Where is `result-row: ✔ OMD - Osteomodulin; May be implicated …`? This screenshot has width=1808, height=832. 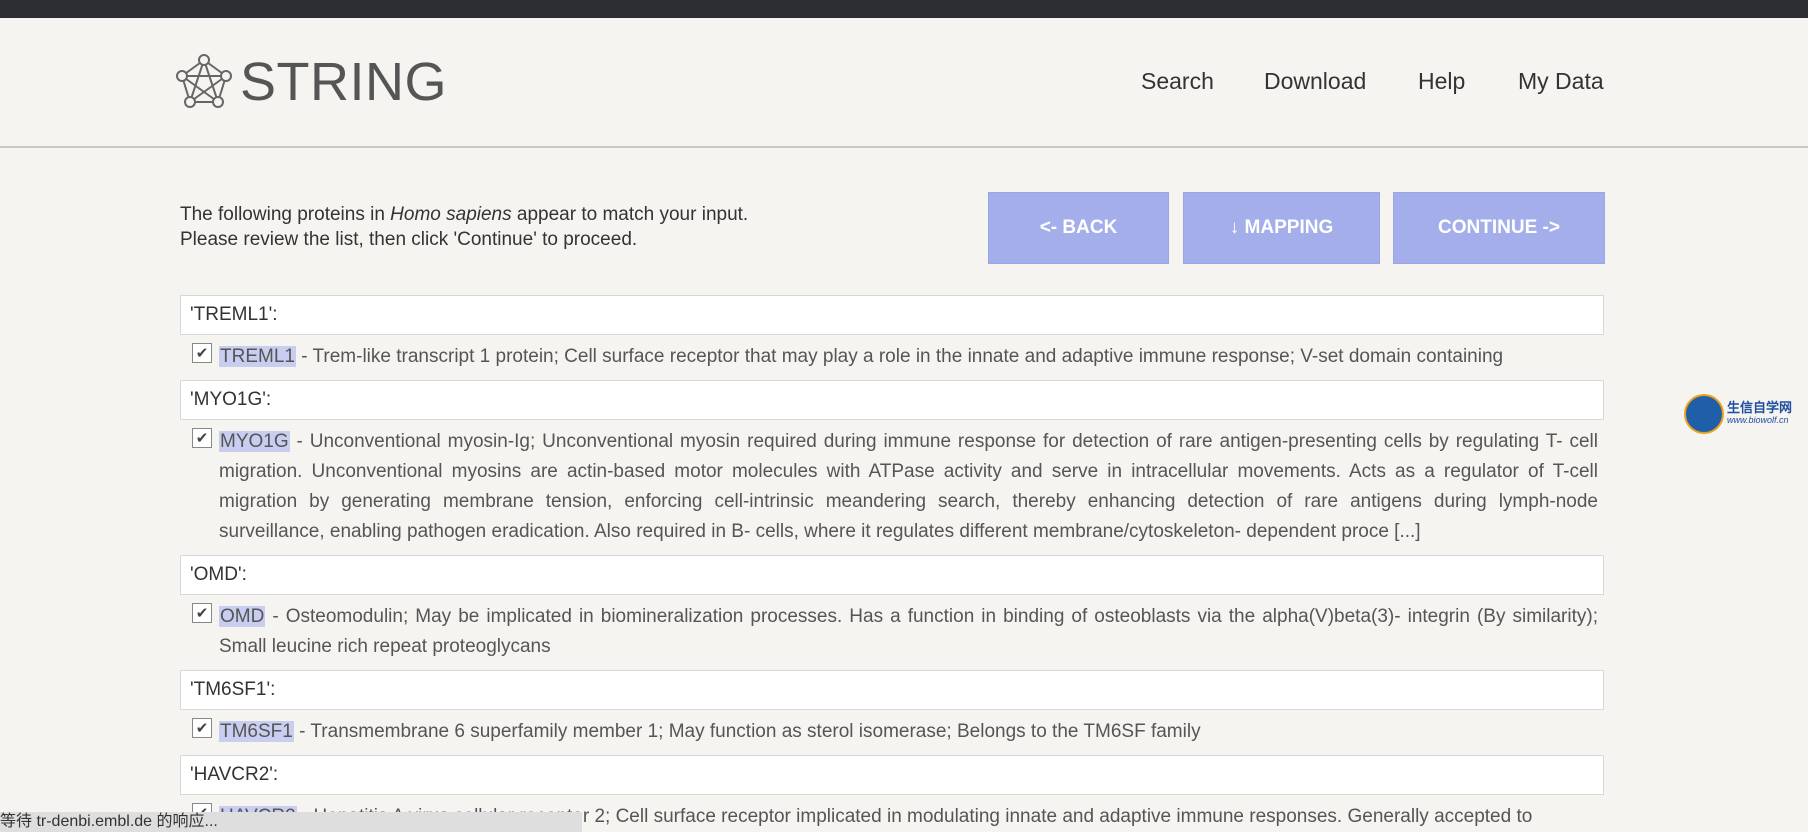
result-row: ✔ OMD - Osteomodulin; May be implicated … is located at coordinates (895, 632).